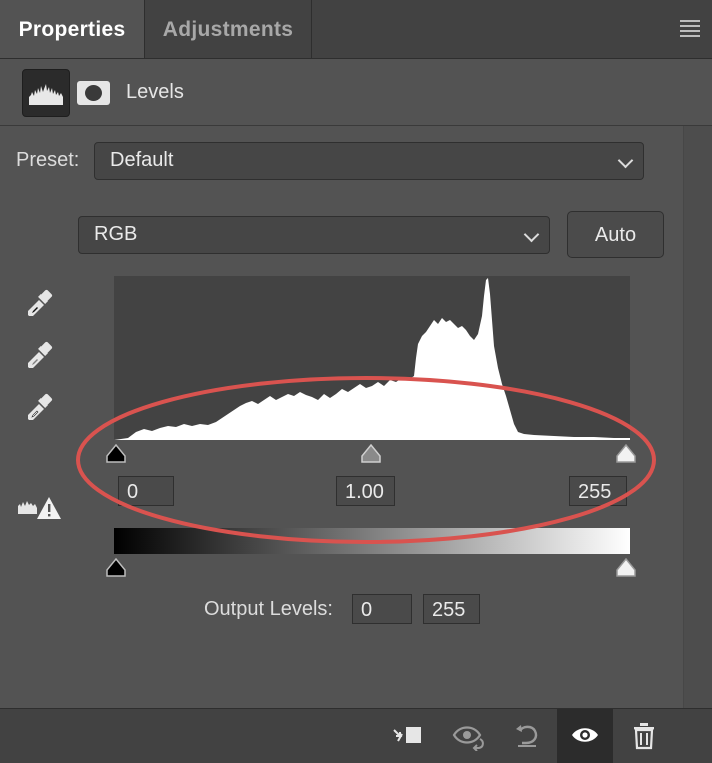  I want to click on layer-mask-icon, so click(93, 93).